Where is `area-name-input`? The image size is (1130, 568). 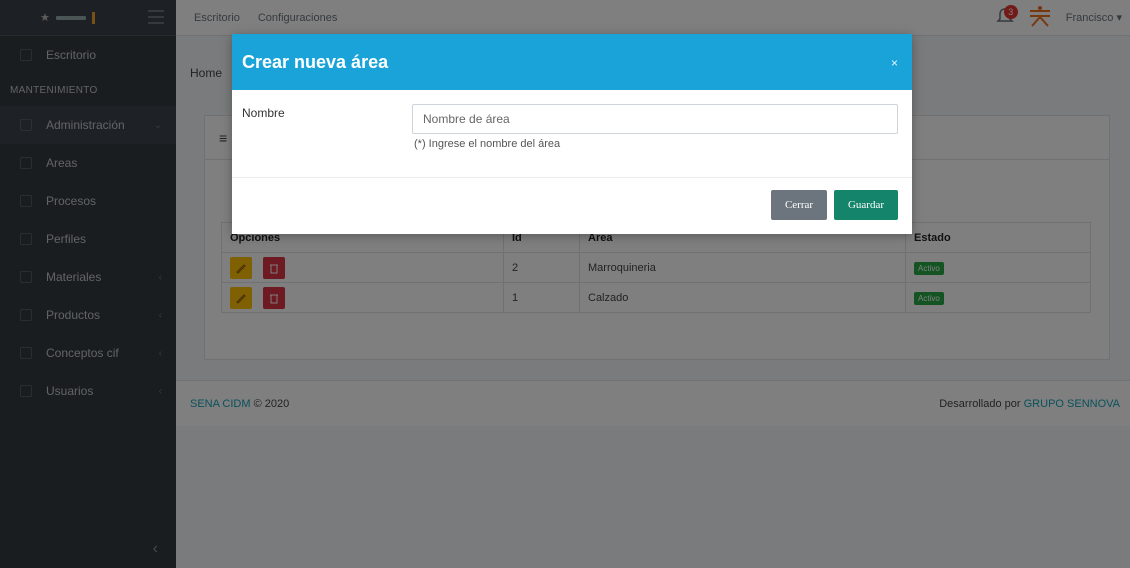 area-name-input is located at coordinates (655, 119).